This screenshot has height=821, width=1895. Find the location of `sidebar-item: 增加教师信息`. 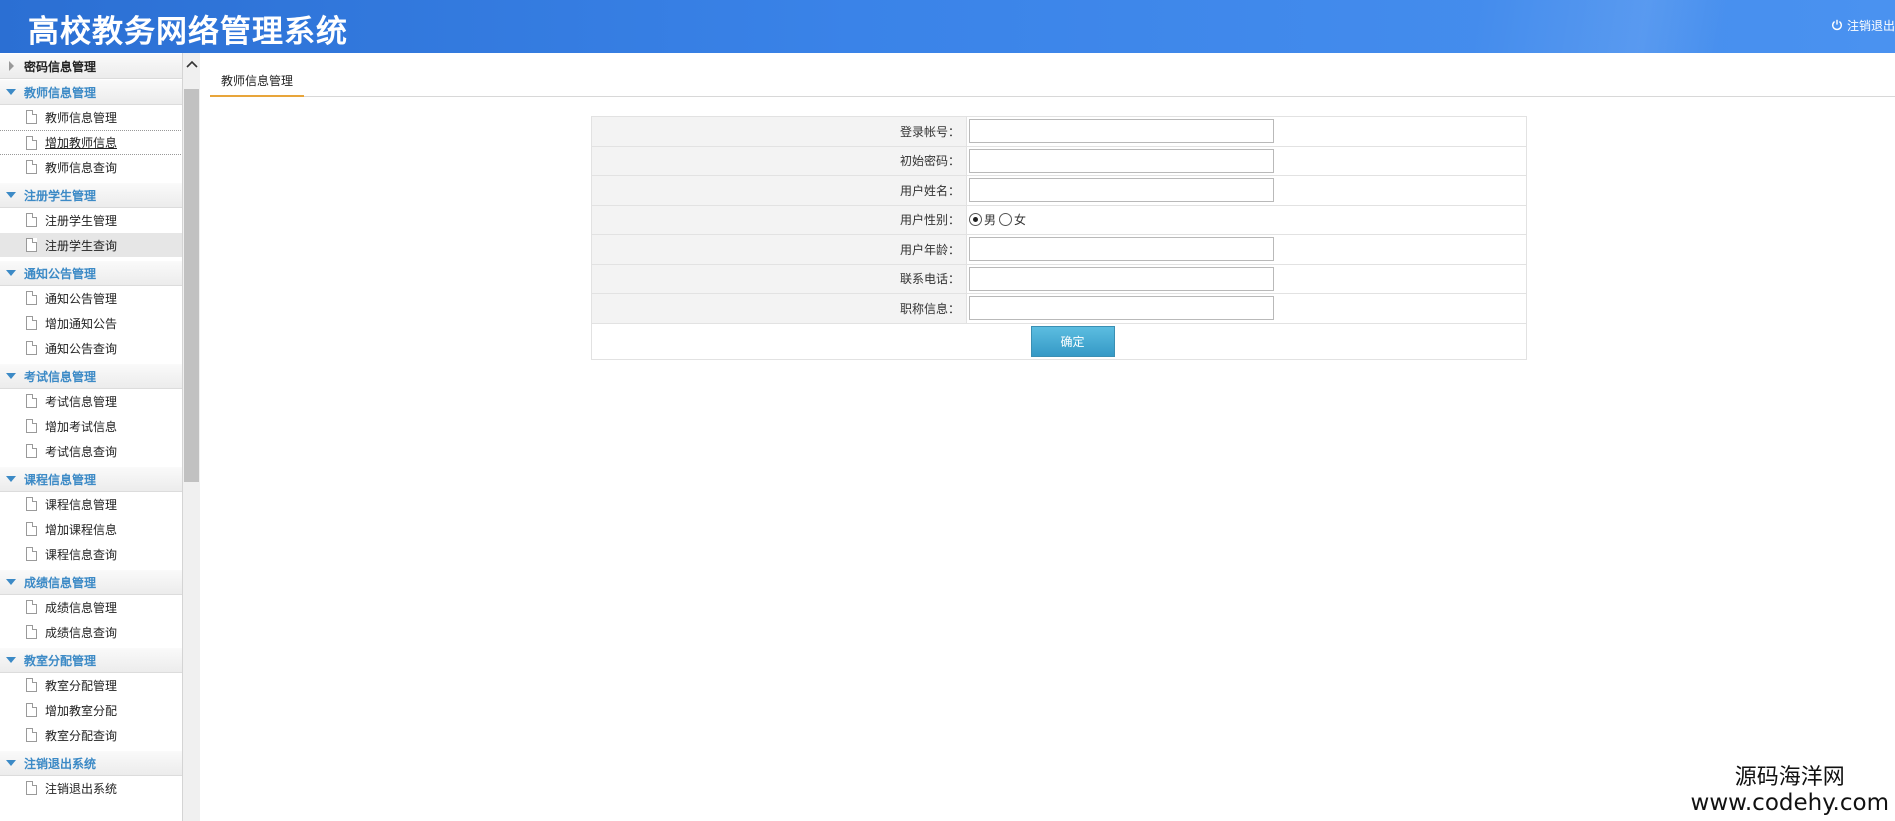

sidebar-item: 增加教师信息 is located at coordinates (91, 142).